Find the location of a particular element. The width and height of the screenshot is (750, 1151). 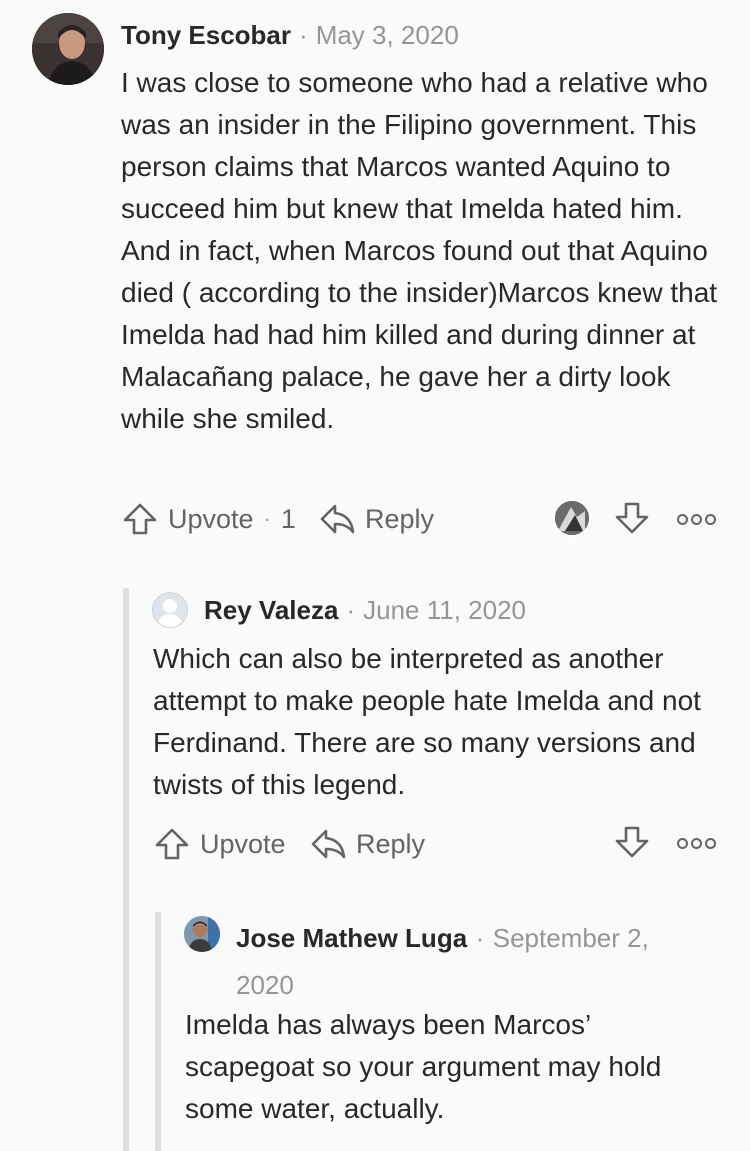

comment-header: Tony Escobar · May 3, 2020 is located at coordinates (290, 35).